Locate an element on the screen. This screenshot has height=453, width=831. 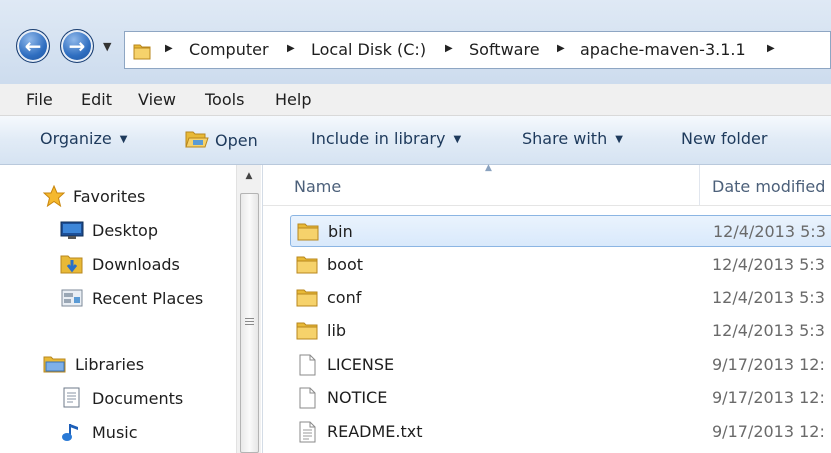
nav-downloads: Downloads is located at coordinates (120, 264).